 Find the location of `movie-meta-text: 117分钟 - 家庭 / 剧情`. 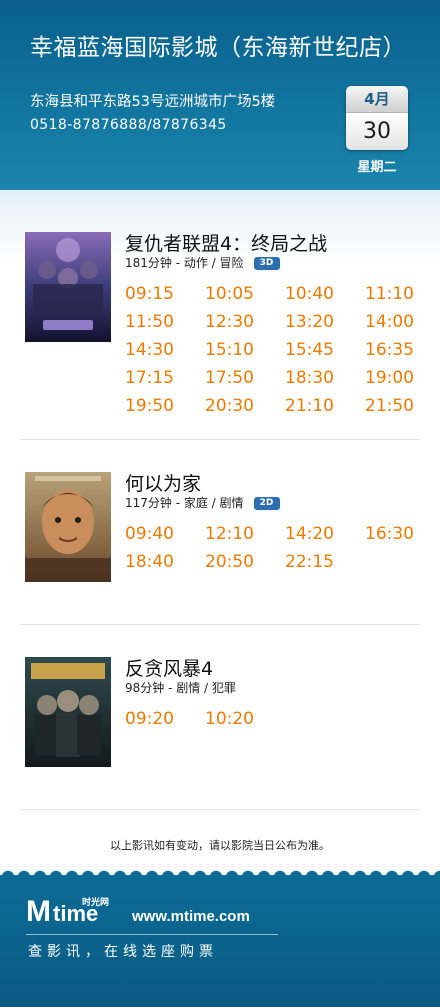

movie-meta-text: 117分钟 - 家庭 / 剧情 is located at coordinates (184, 503).